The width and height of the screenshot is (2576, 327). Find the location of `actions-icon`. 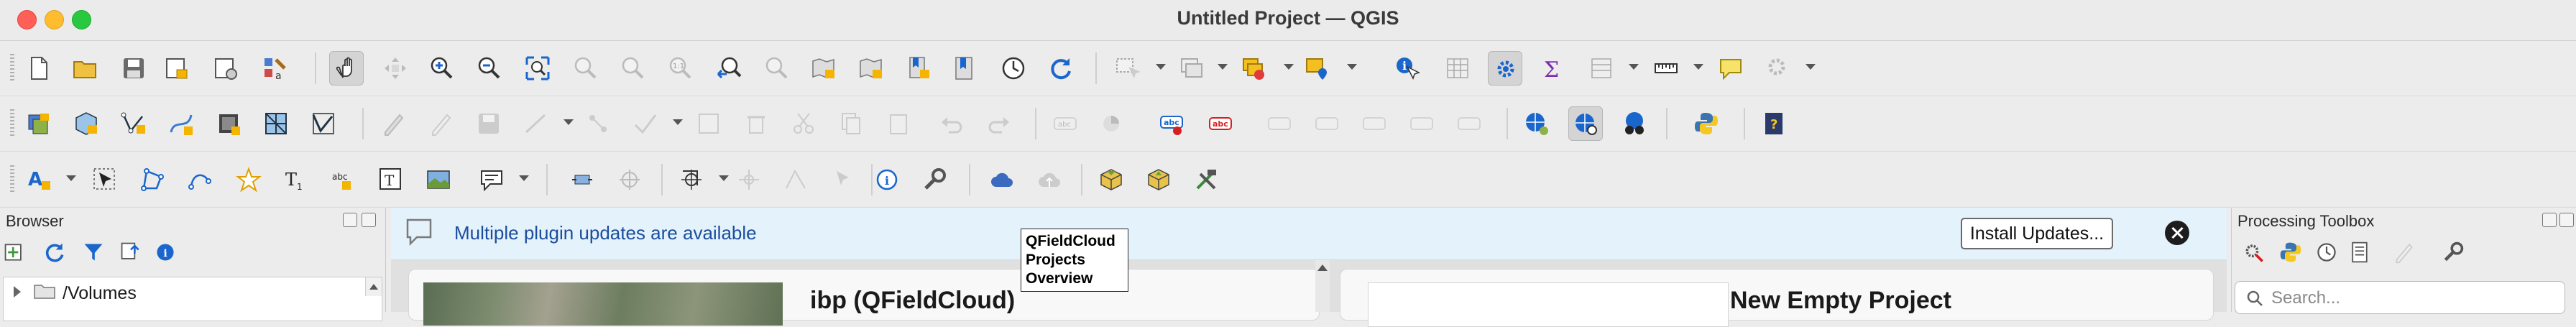

actions-icon is located at coordinates (1778, 68).